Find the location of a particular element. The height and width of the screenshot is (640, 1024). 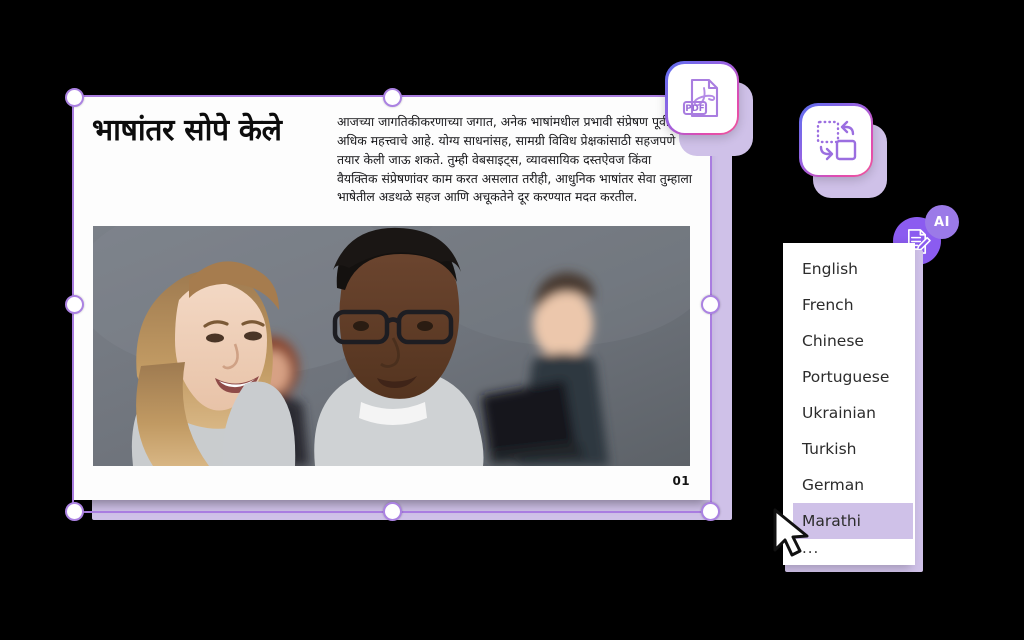

svg-text: PDF is located at coordinates (694, 109).